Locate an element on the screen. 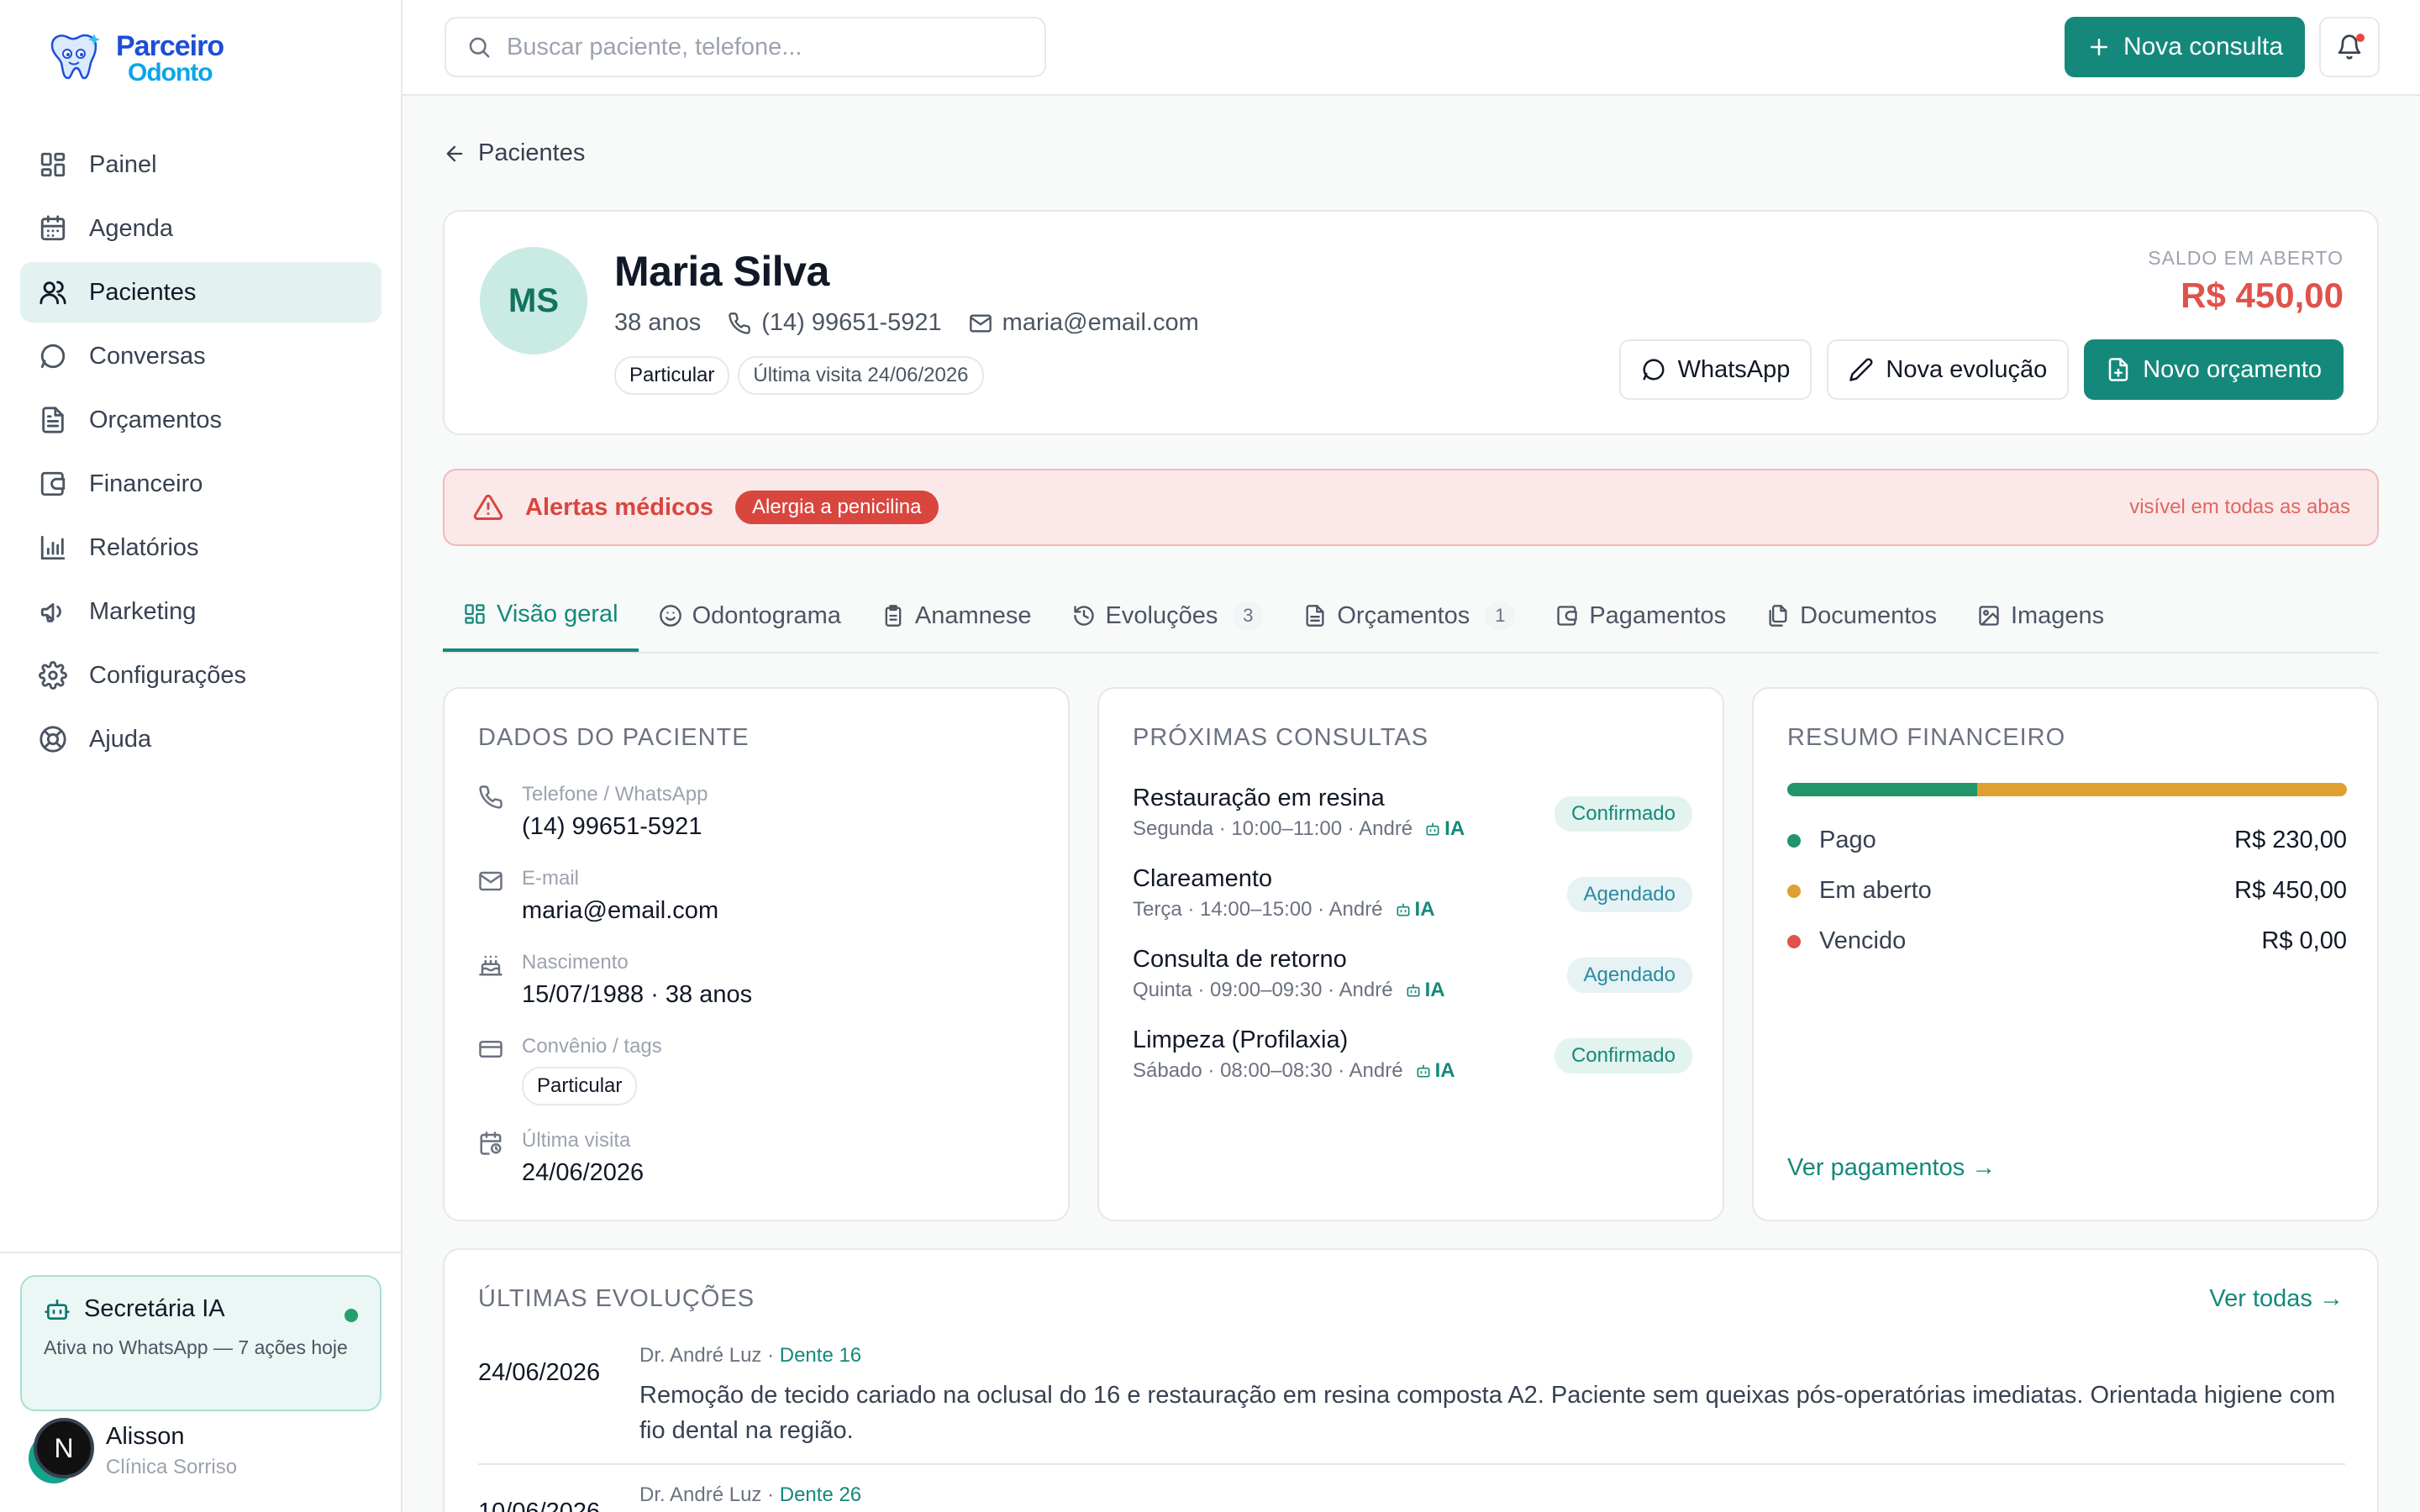 The height and width of the screenshot is (1512, 2420). files-icon is located at coordinates (1778, 616).